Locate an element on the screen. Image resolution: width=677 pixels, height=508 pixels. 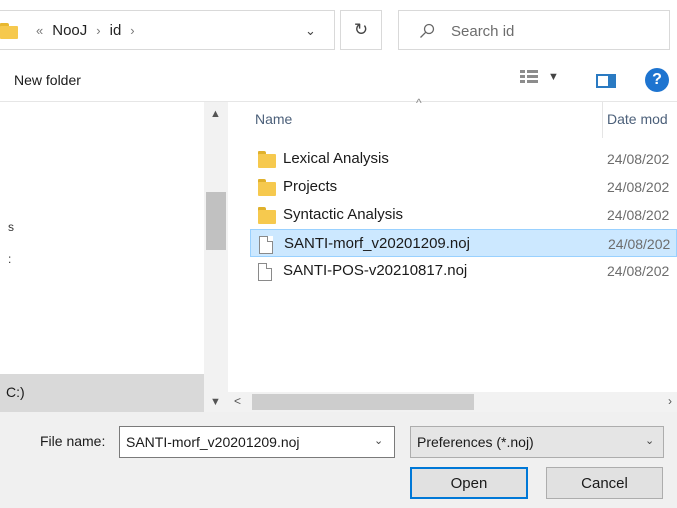
file-name: Lexical Analysis is located at coordinates (336, 158).